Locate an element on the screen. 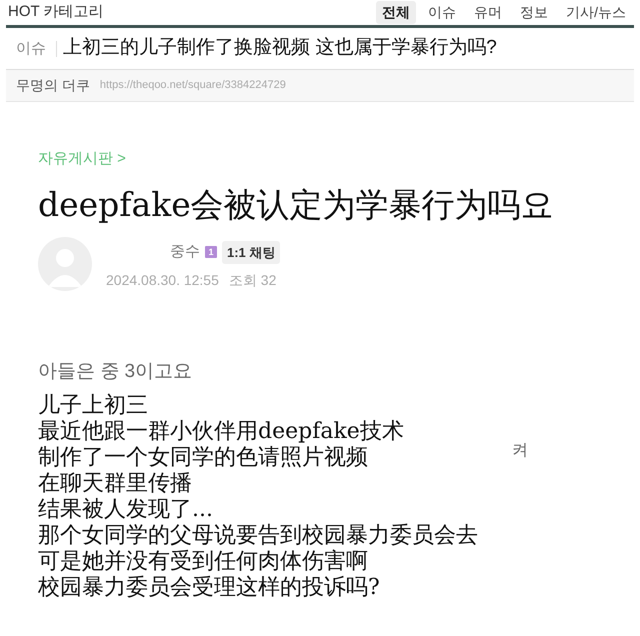  post-text: 制作了一个女同学的色请照片视频 is located at coordinates (203, 458).